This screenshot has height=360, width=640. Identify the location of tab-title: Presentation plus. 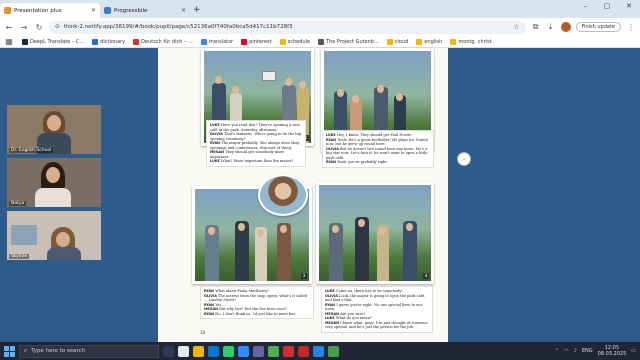
(38, 10).